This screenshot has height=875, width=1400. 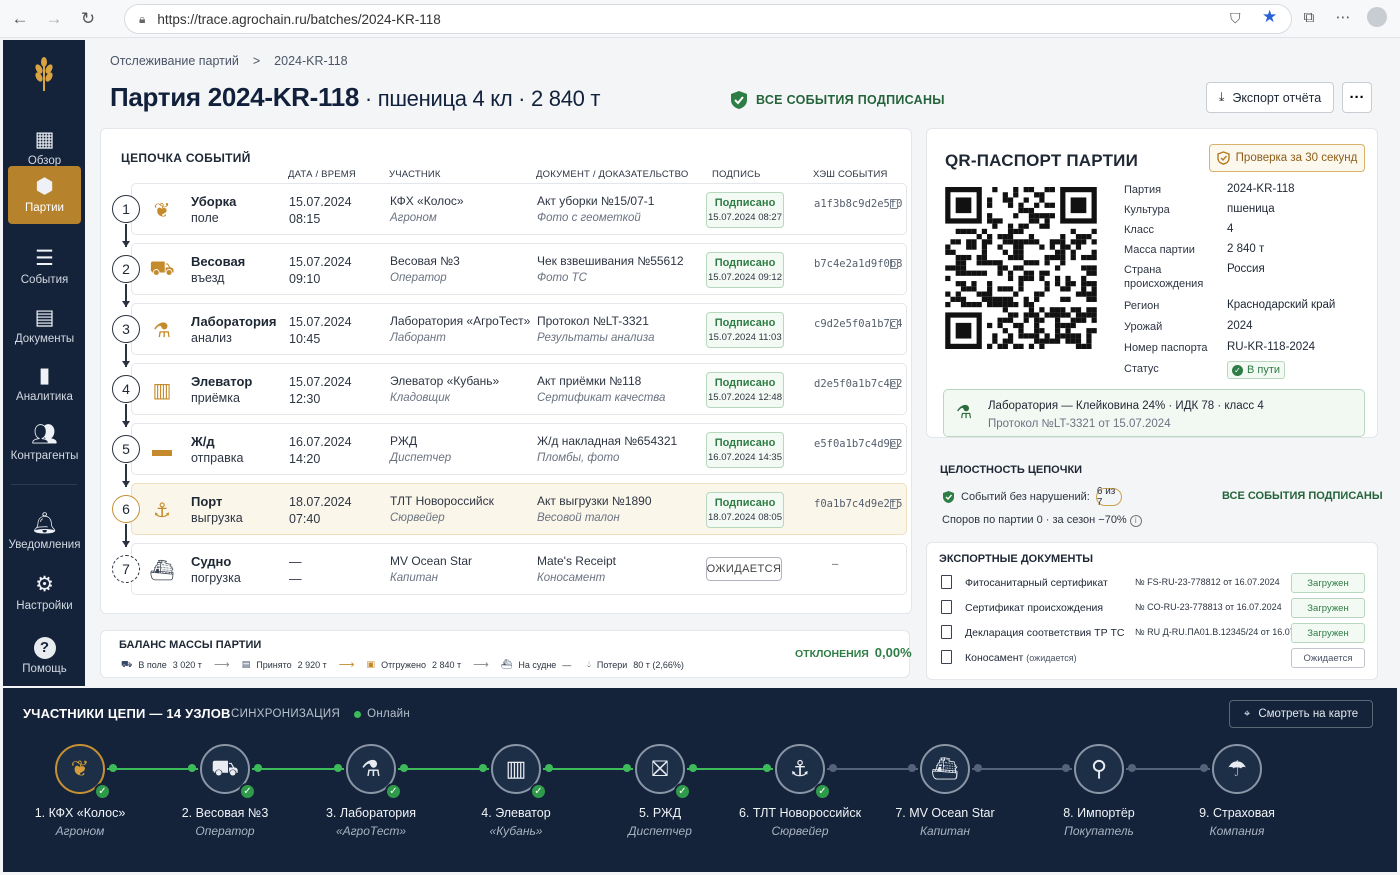 What do you see at coordinates (745, 450) in the screenshot?
I see `signature-badge: Подписано 16.07.2024 14:35` at bounding box center [745, 450].